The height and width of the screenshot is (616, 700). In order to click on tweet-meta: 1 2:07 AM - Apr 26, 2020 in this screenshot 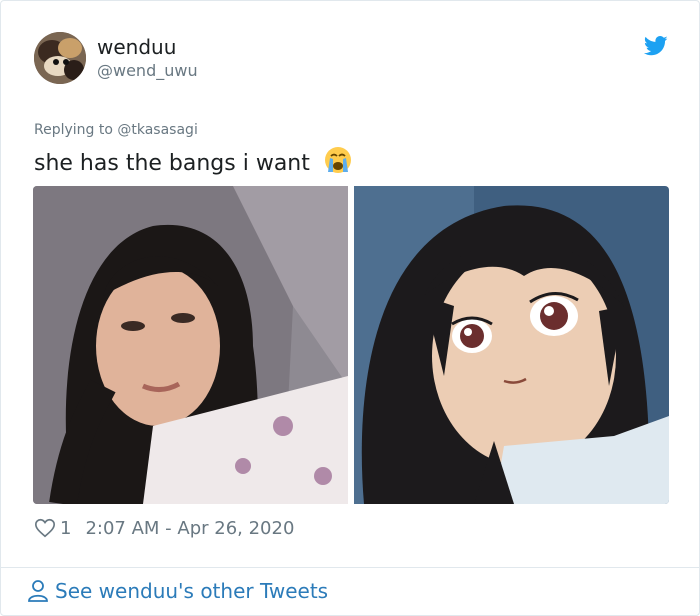, I will do `click(164, 528)`.